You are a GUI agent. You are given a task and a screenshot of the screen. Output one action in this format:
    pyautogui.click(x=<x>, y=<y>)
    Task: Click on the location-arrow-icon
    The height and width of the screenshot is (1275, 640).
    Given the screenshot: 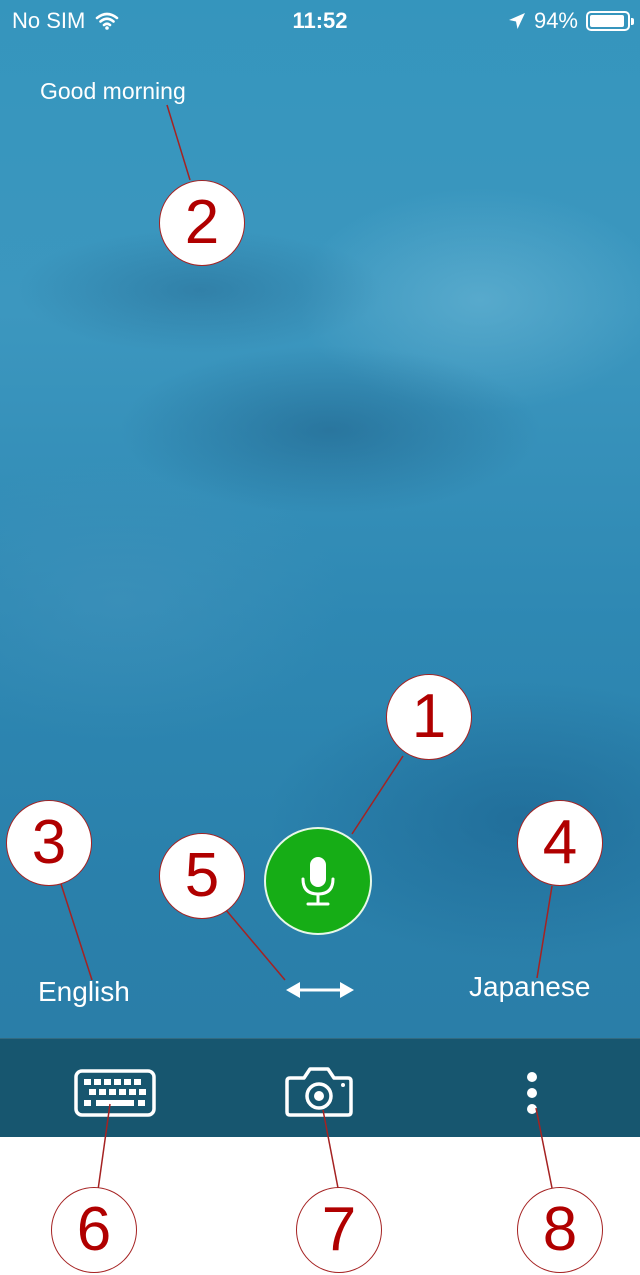 What is the action you would take?
    pyautogui.click(x=516, y=21)
    